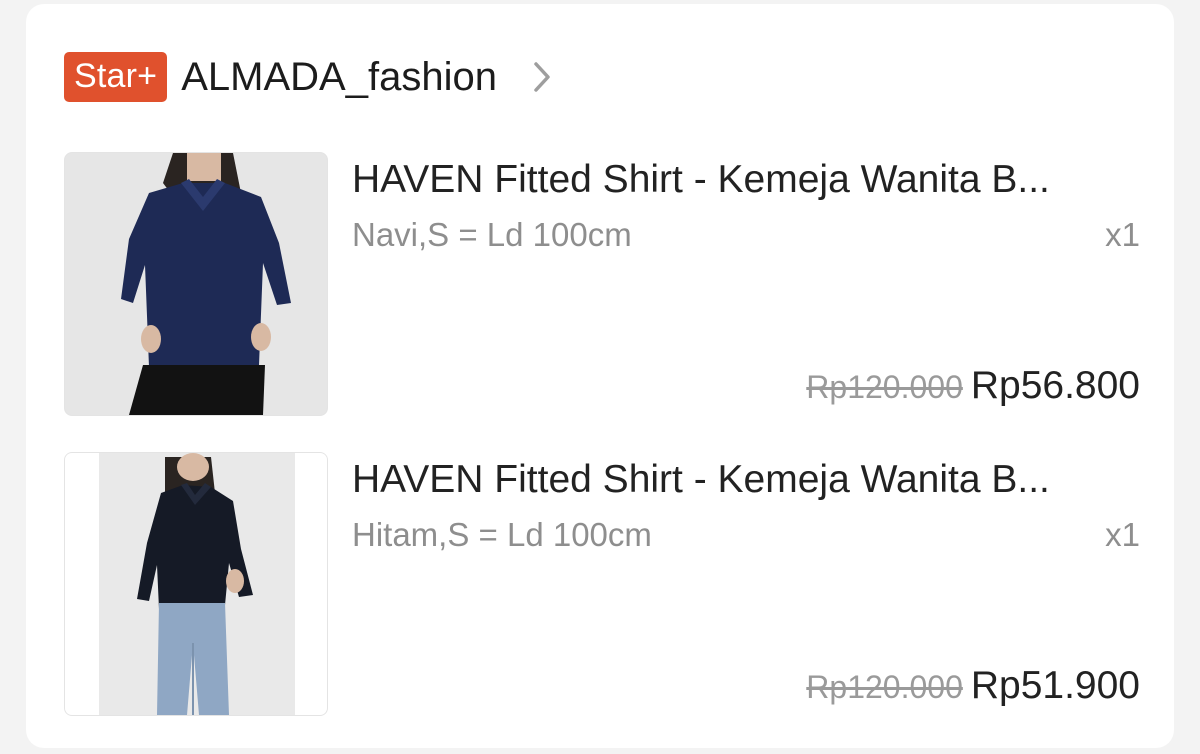 Image resolution: width=1200 pixels, height=754 pixels. What do you see at coordinates (116, 77) in the screenshot?
I see `star-plus-badge: Star+` at bounding box center [116, 77].